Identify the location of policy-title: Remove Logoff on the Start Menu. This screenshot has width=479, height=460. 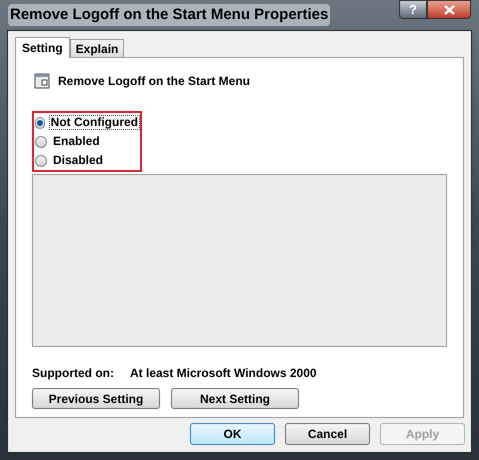
(154, 81).